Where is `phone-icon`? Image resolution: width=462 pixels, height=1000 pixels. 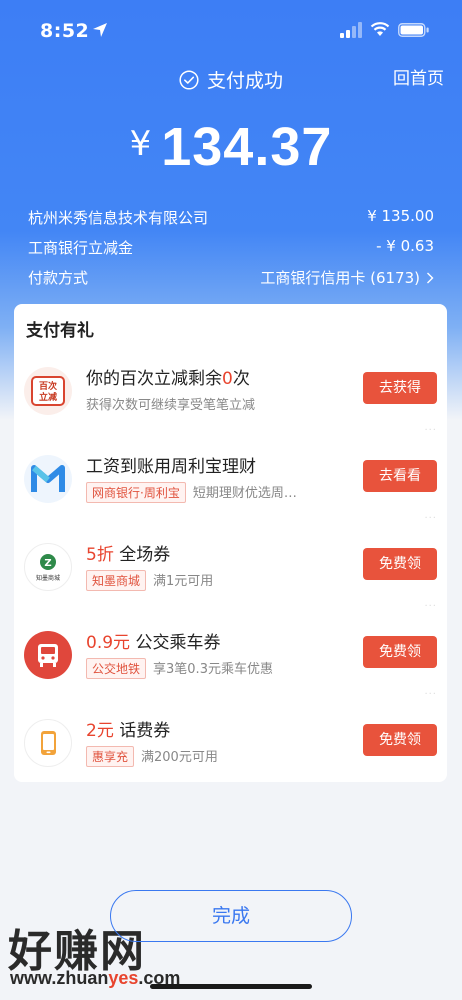
phone-icon is located at coordinates (48, 743).